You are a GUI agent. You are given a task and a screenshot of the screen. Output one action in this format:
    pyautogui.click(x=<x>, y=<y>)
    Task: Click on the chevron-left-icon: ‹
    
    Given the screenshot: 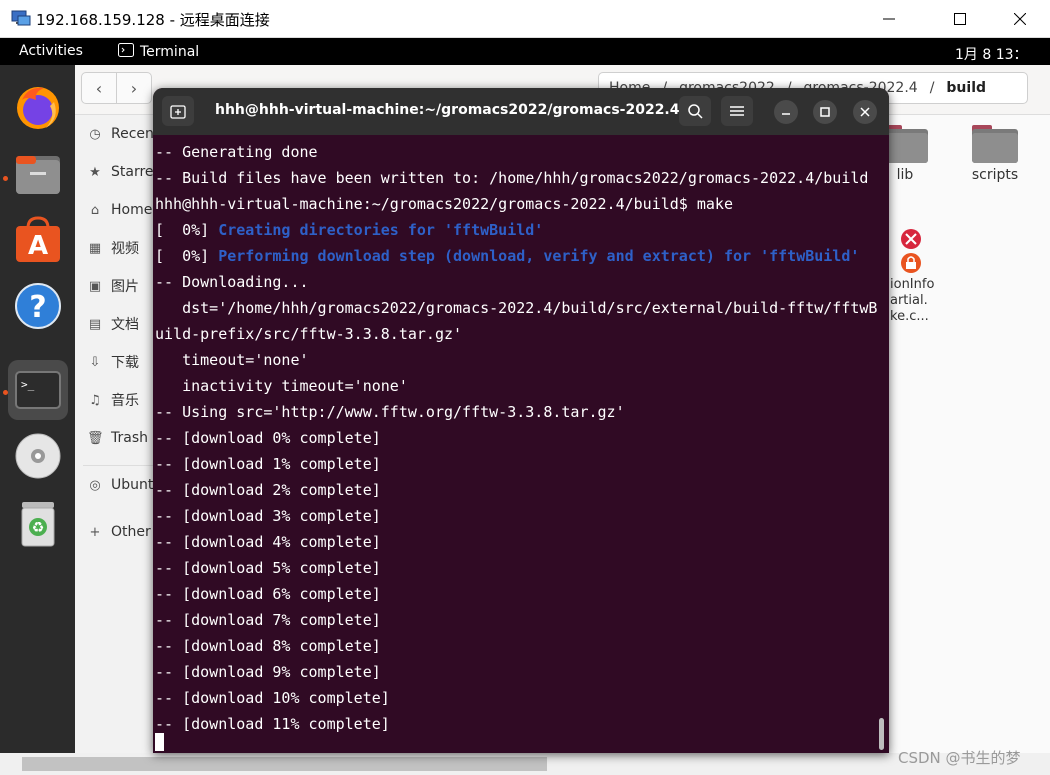 What is the action you would take?
    pyautogui.click(x=99, y=88)
    